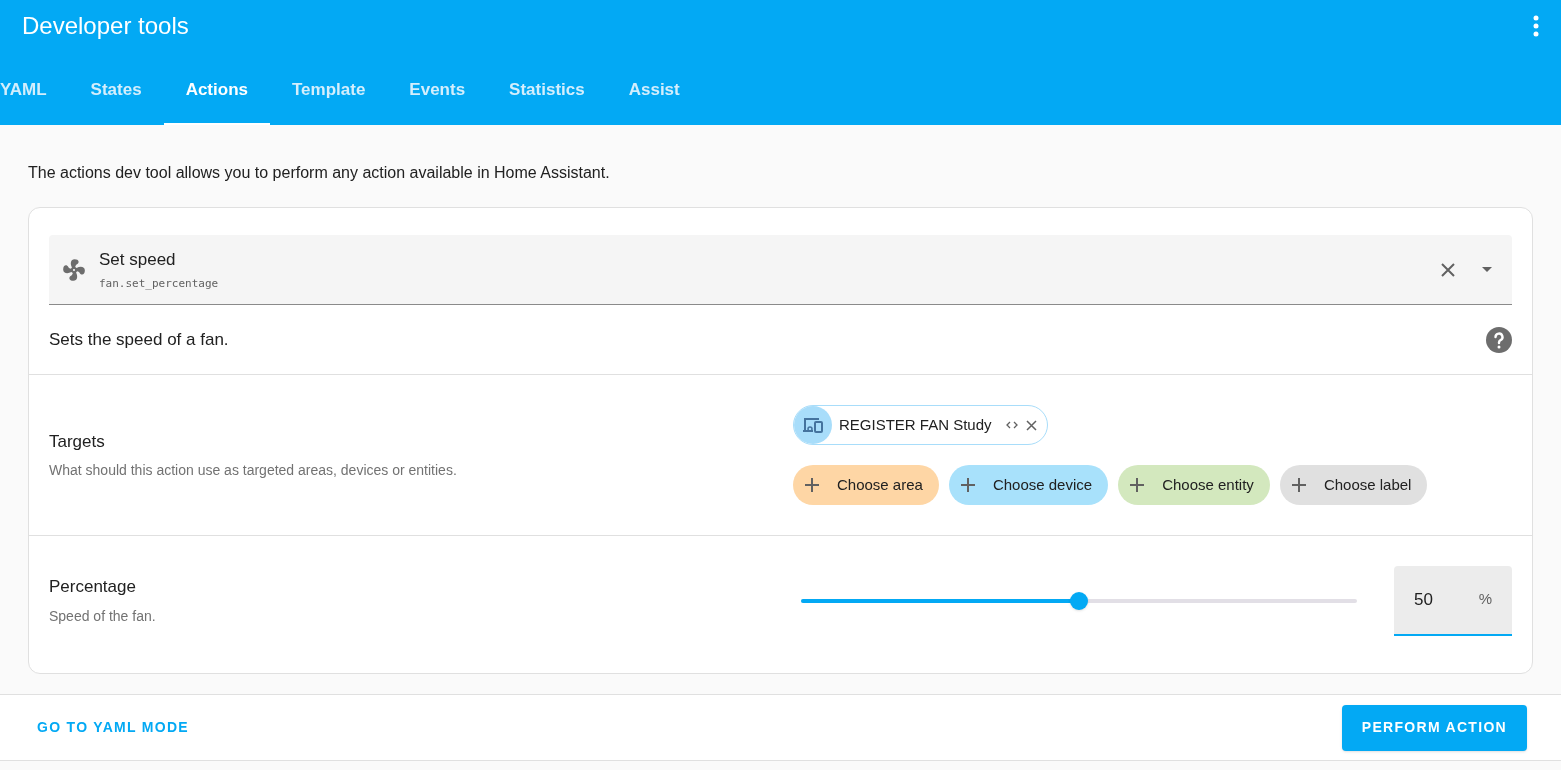 This screenshot has height=770, width=1561. Describe the element at coordinates (1353, 485) in the screenshot. I see `add-target-chip: Choose label` at that location.